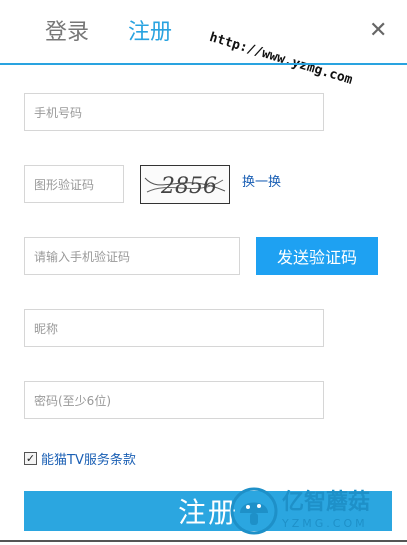 The height and width of the screenshot is (545, 407). I want to click on terms-agreement: ✓ 能猫TV服务条款, so click(80, 458).